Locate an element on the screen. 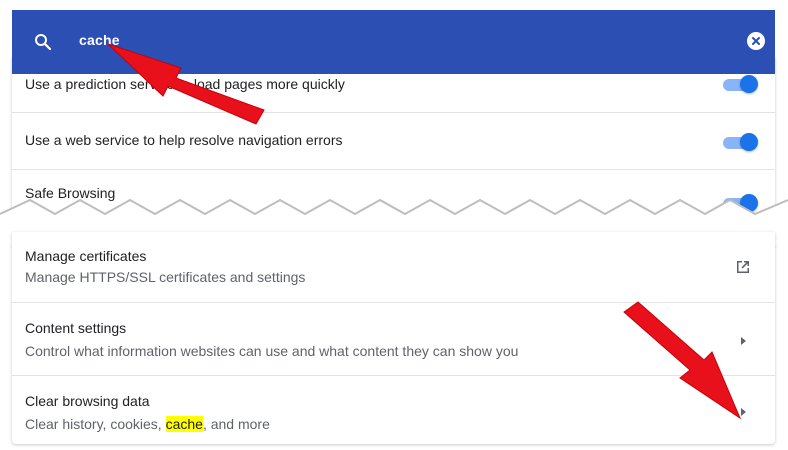 The height and width of the screenshot is (450, 788). search-icon is located at coordinates (43, 42).